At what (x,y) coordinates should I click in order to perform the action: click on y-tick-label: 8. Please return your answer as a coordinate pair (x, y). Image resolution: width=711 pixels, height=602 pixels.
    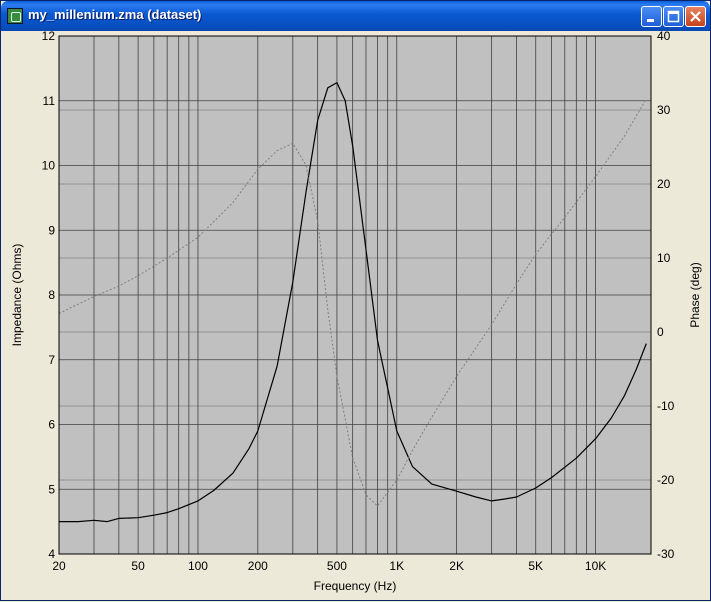
    Looking at the image, I should click on (51, 295).